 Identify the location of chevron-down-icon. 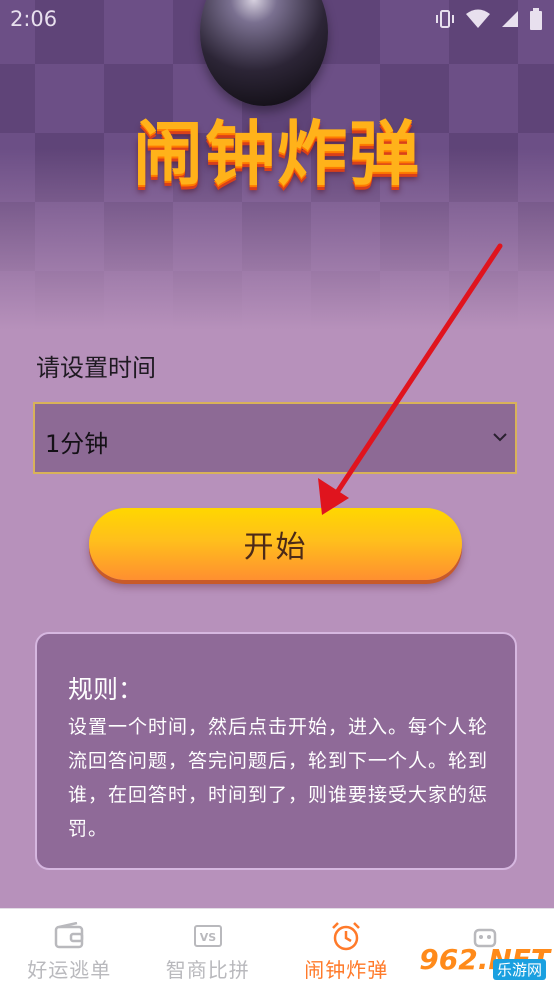
(500, 437).